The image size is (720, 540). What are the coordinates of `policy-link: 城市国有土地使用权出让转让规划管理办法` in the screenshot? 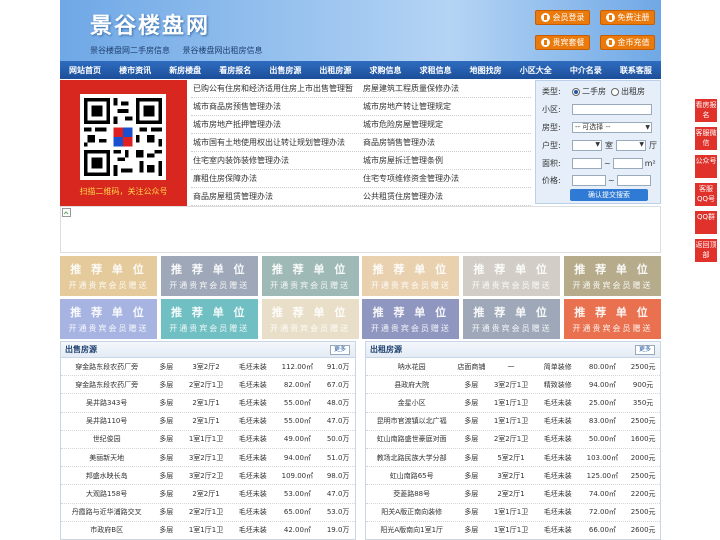 It's located at (276, 142).